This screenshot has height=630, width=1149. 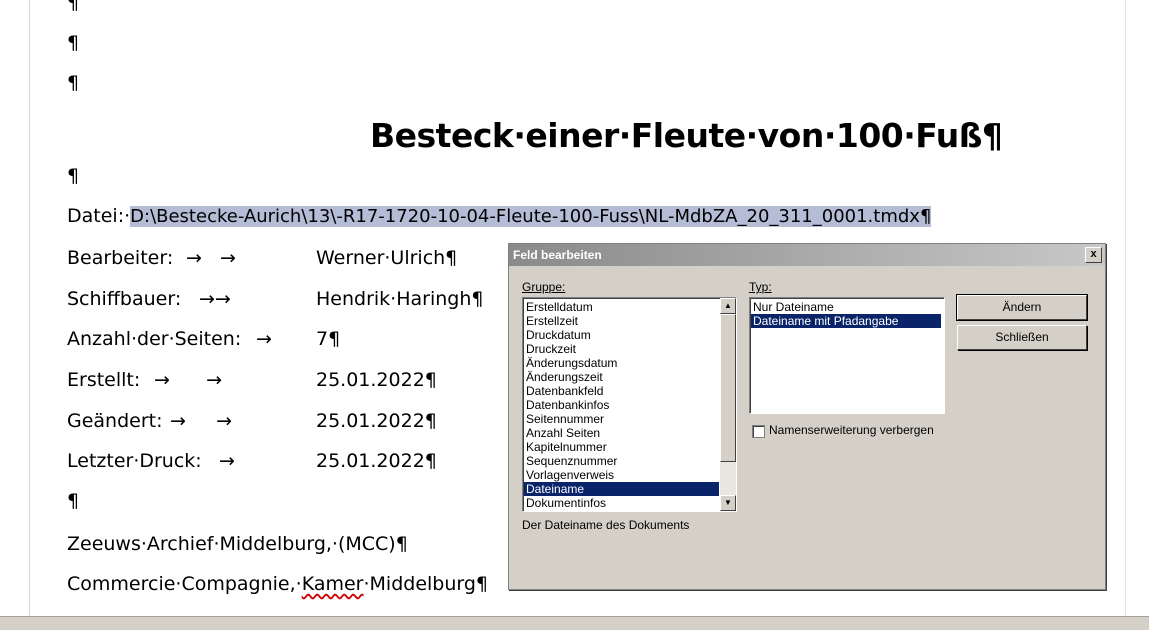 What do you see at coordinates (328, 339) in the screenshot?
I see `field-value-anzahl-seiten: 7¶` at bounding box center [328, 339].